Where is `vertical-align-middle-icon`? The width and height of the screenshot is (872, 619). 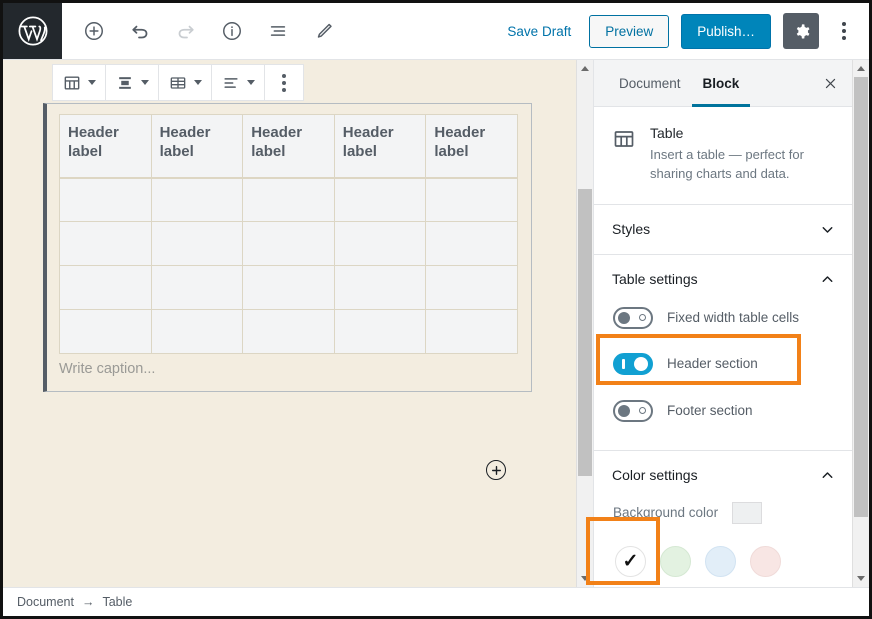
vertical-align-middle-icon is located at coordinates (125, 82).